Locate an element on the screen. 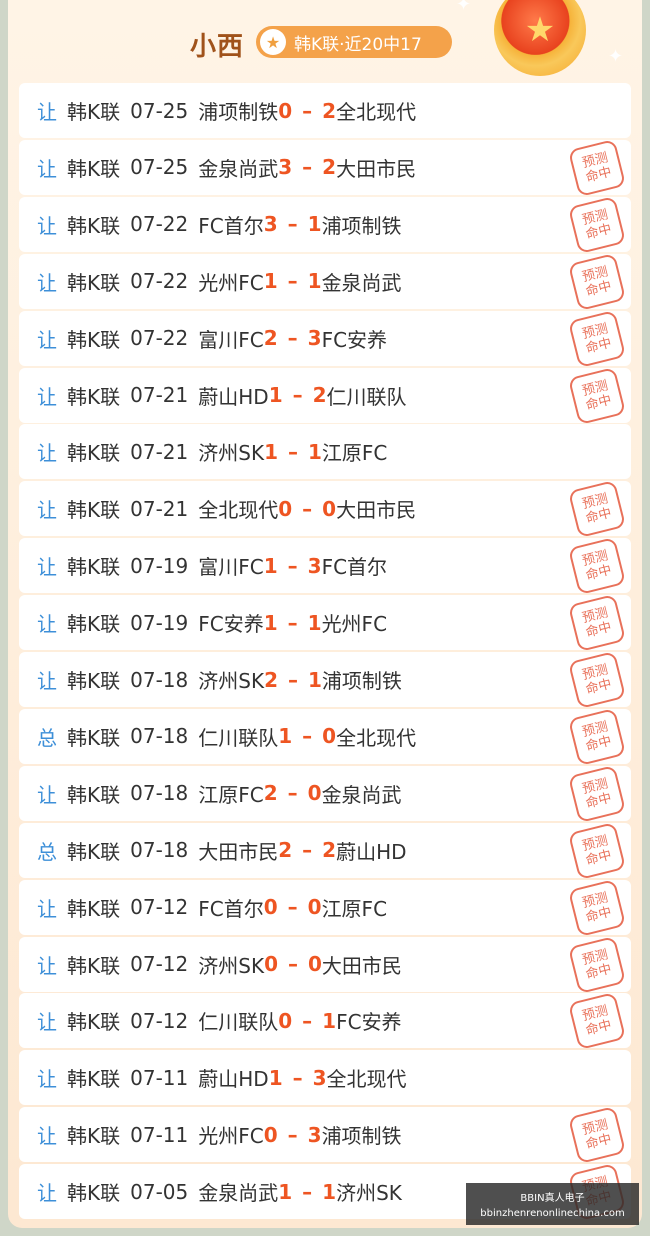 The width and height of the screenshot is (650, 1236). match-row: 让韩K联 07-18 济州SK 2–1 浦项制铁 预测 命中 is located at coordinates (325, 680).